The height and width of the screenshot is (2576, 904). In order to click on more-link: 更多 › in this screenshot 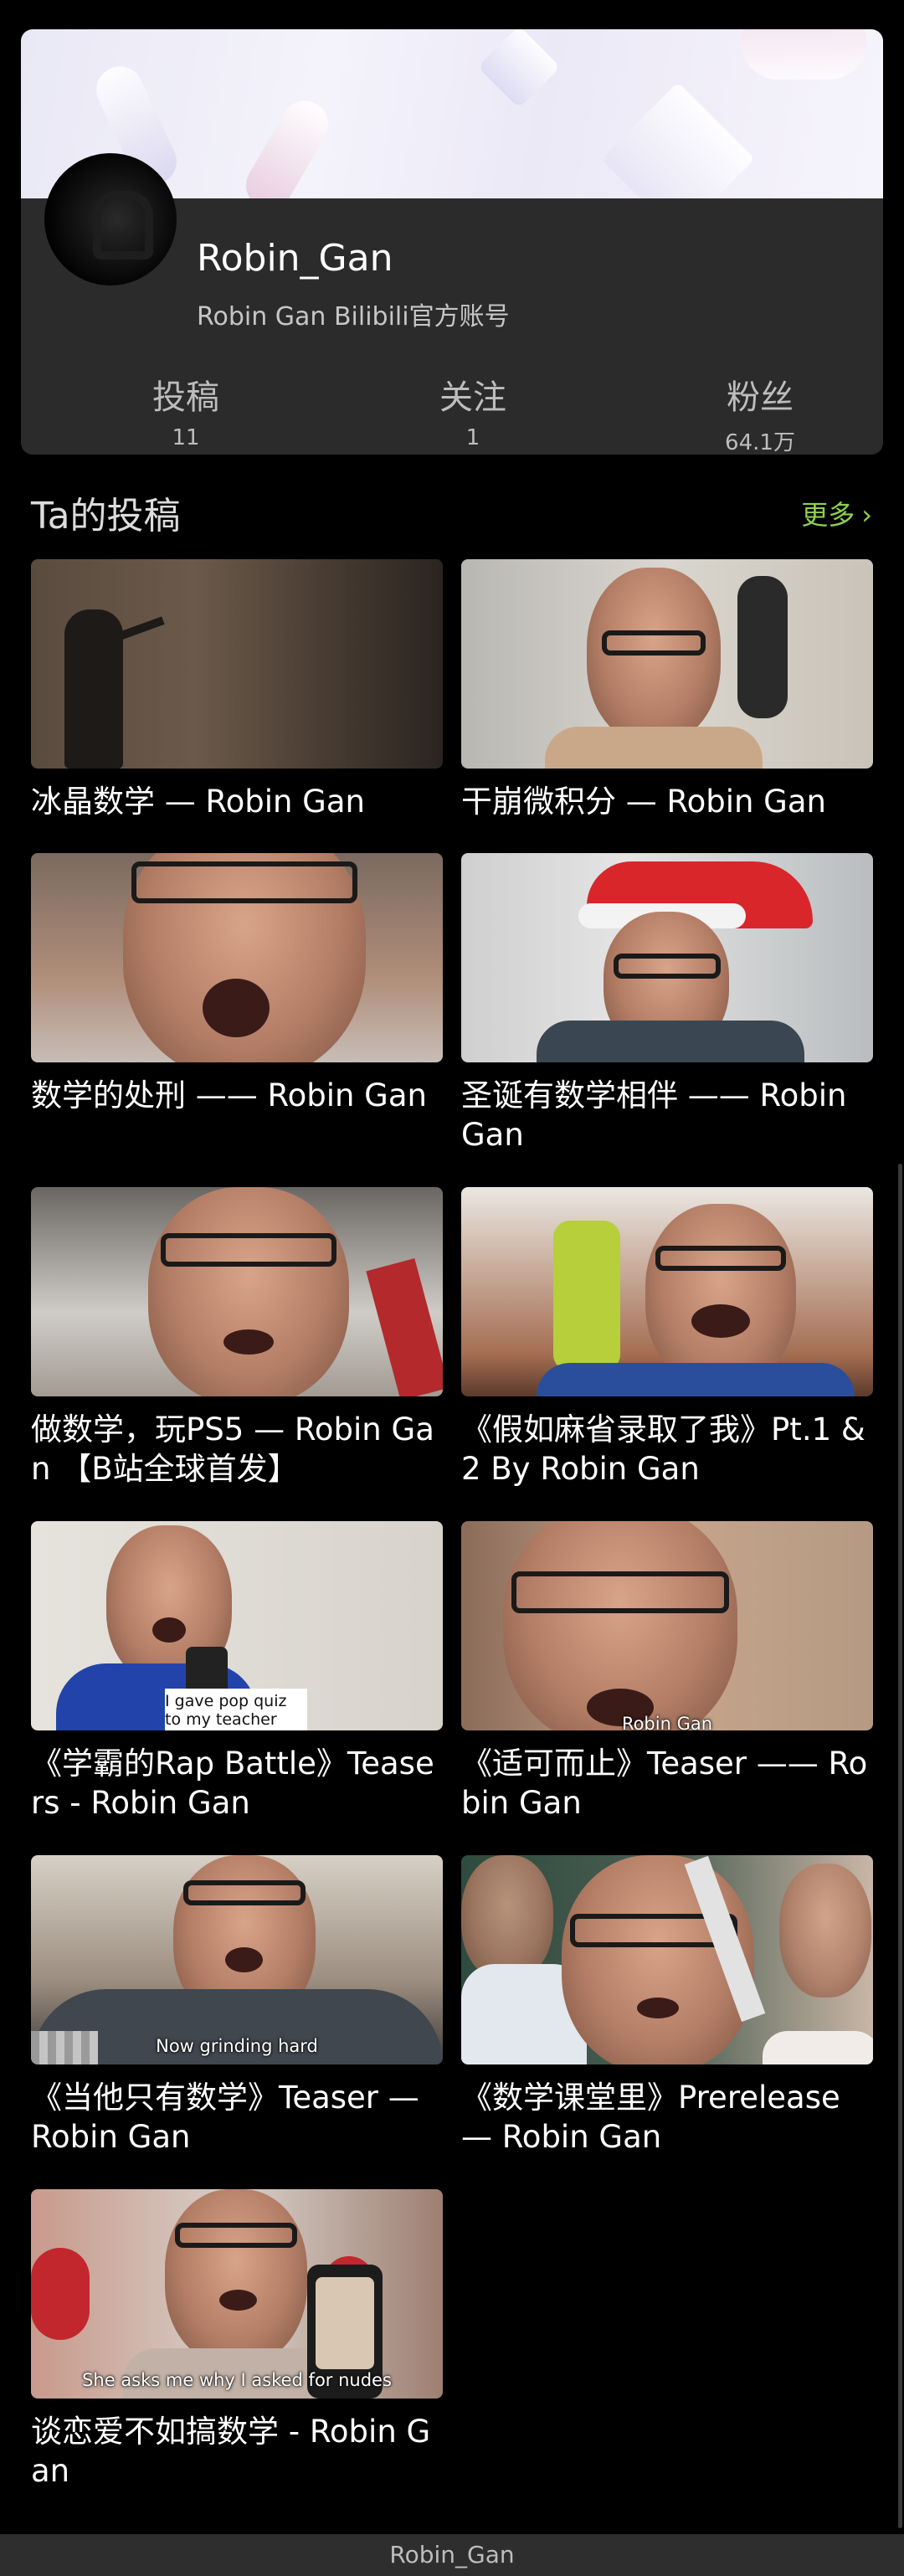, I will do `click(836, 513)`.